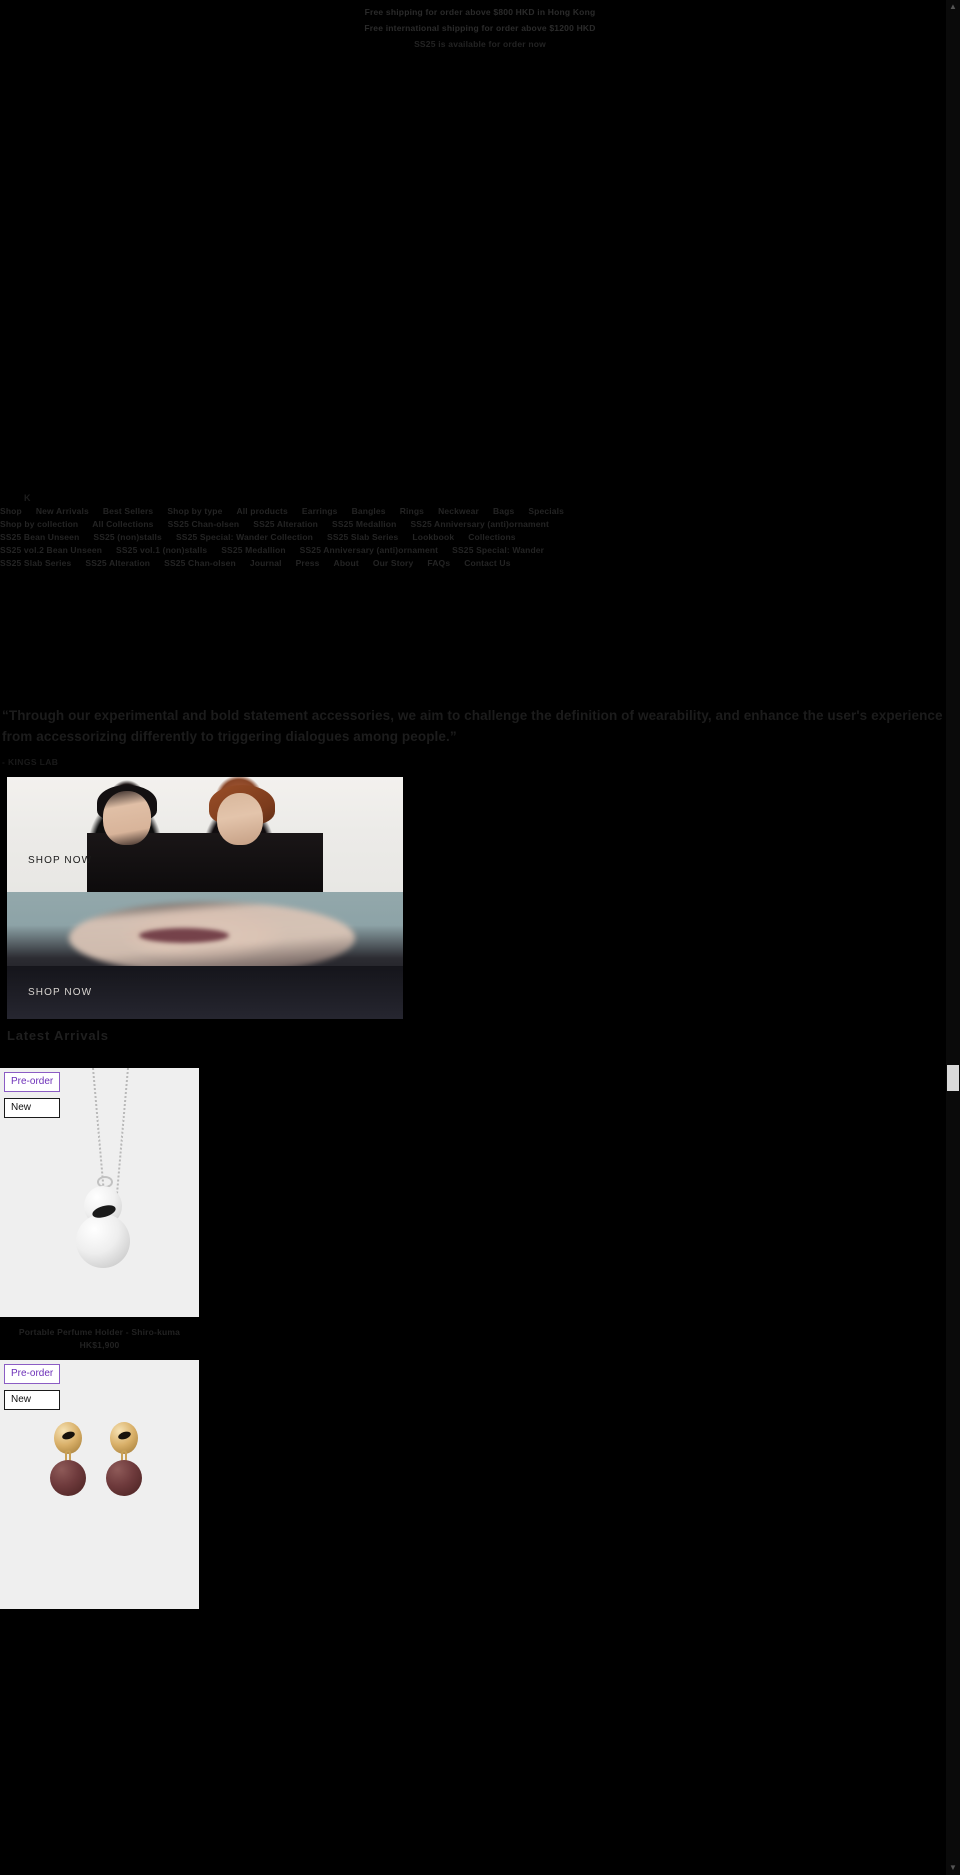  I want to click on nav-item-ss25-anniversary-2: SS25 Anniversary (anti)ornament, so click(369, 550).